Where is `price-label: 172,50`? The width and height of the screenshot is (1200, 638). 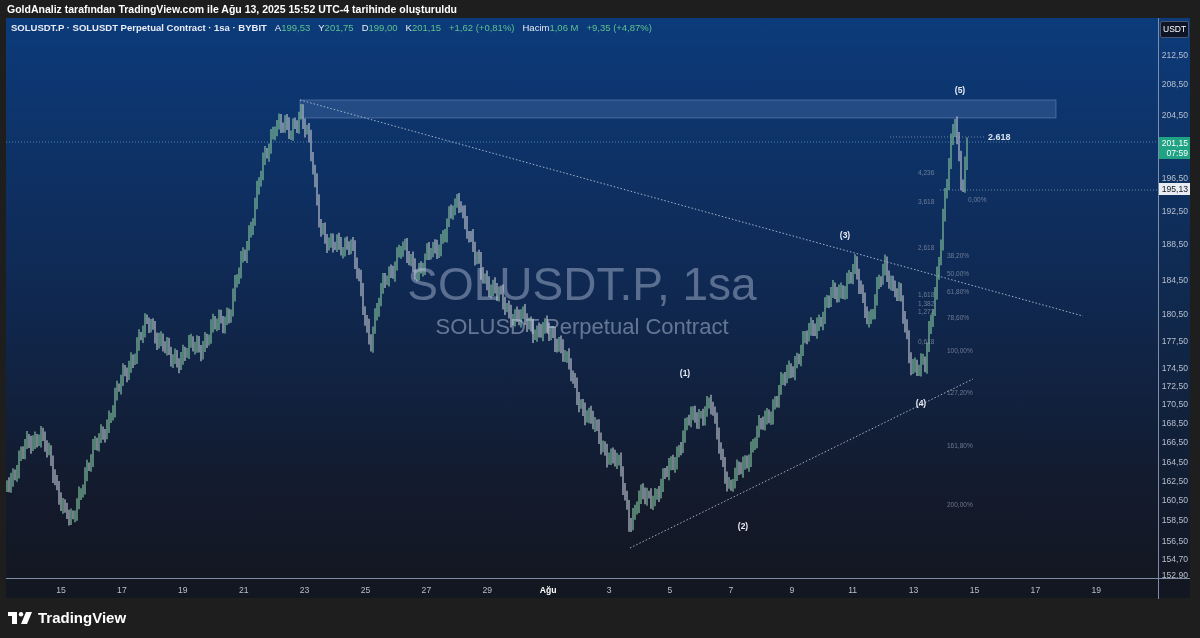
price-label: 172,50 is located at coordinates (1174, 386).